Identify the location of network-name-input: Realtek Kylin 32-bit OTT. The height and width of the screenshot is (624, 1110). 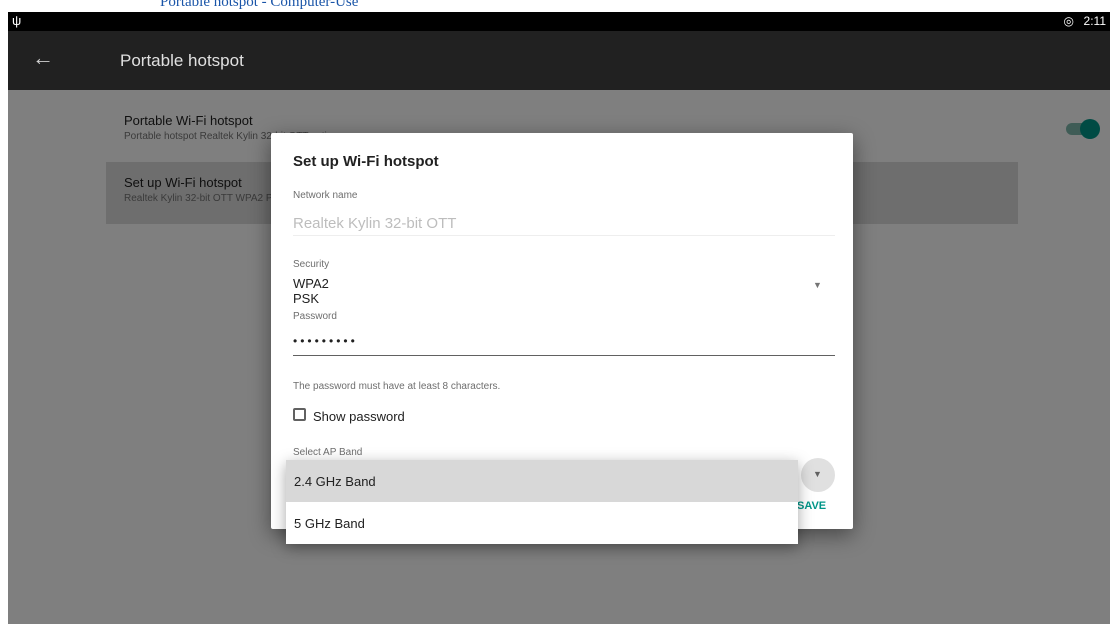
(564, 225).